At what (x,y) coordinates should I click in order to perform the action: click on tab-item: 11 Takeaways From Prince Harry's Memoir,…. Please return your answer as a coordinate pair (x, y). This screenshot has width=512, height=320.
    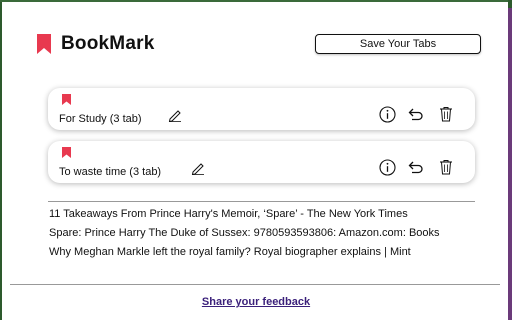
    Looking at the image, I should click on (259, 214).